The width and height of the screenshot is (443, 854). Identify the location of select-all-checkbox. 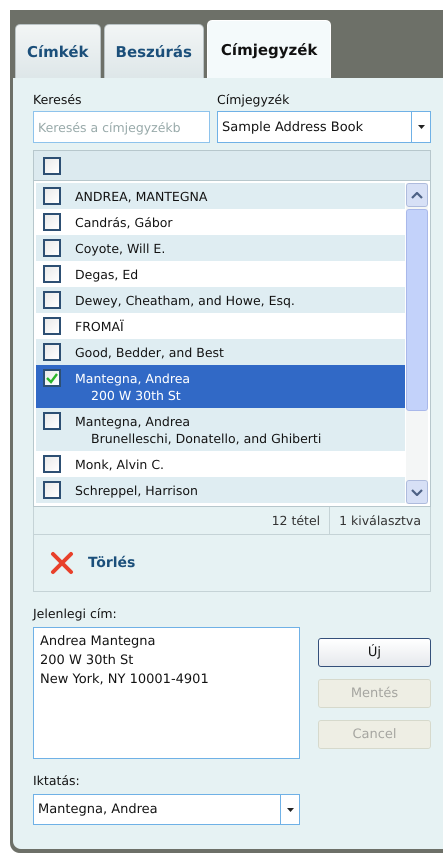
(52, 165).